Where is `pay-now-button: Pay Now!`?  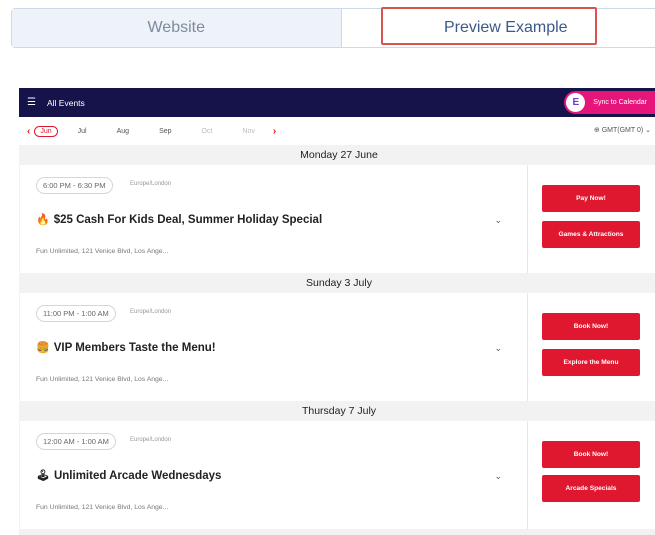 pay-now-button: Pay Now! is located at coordinates (591, 198).